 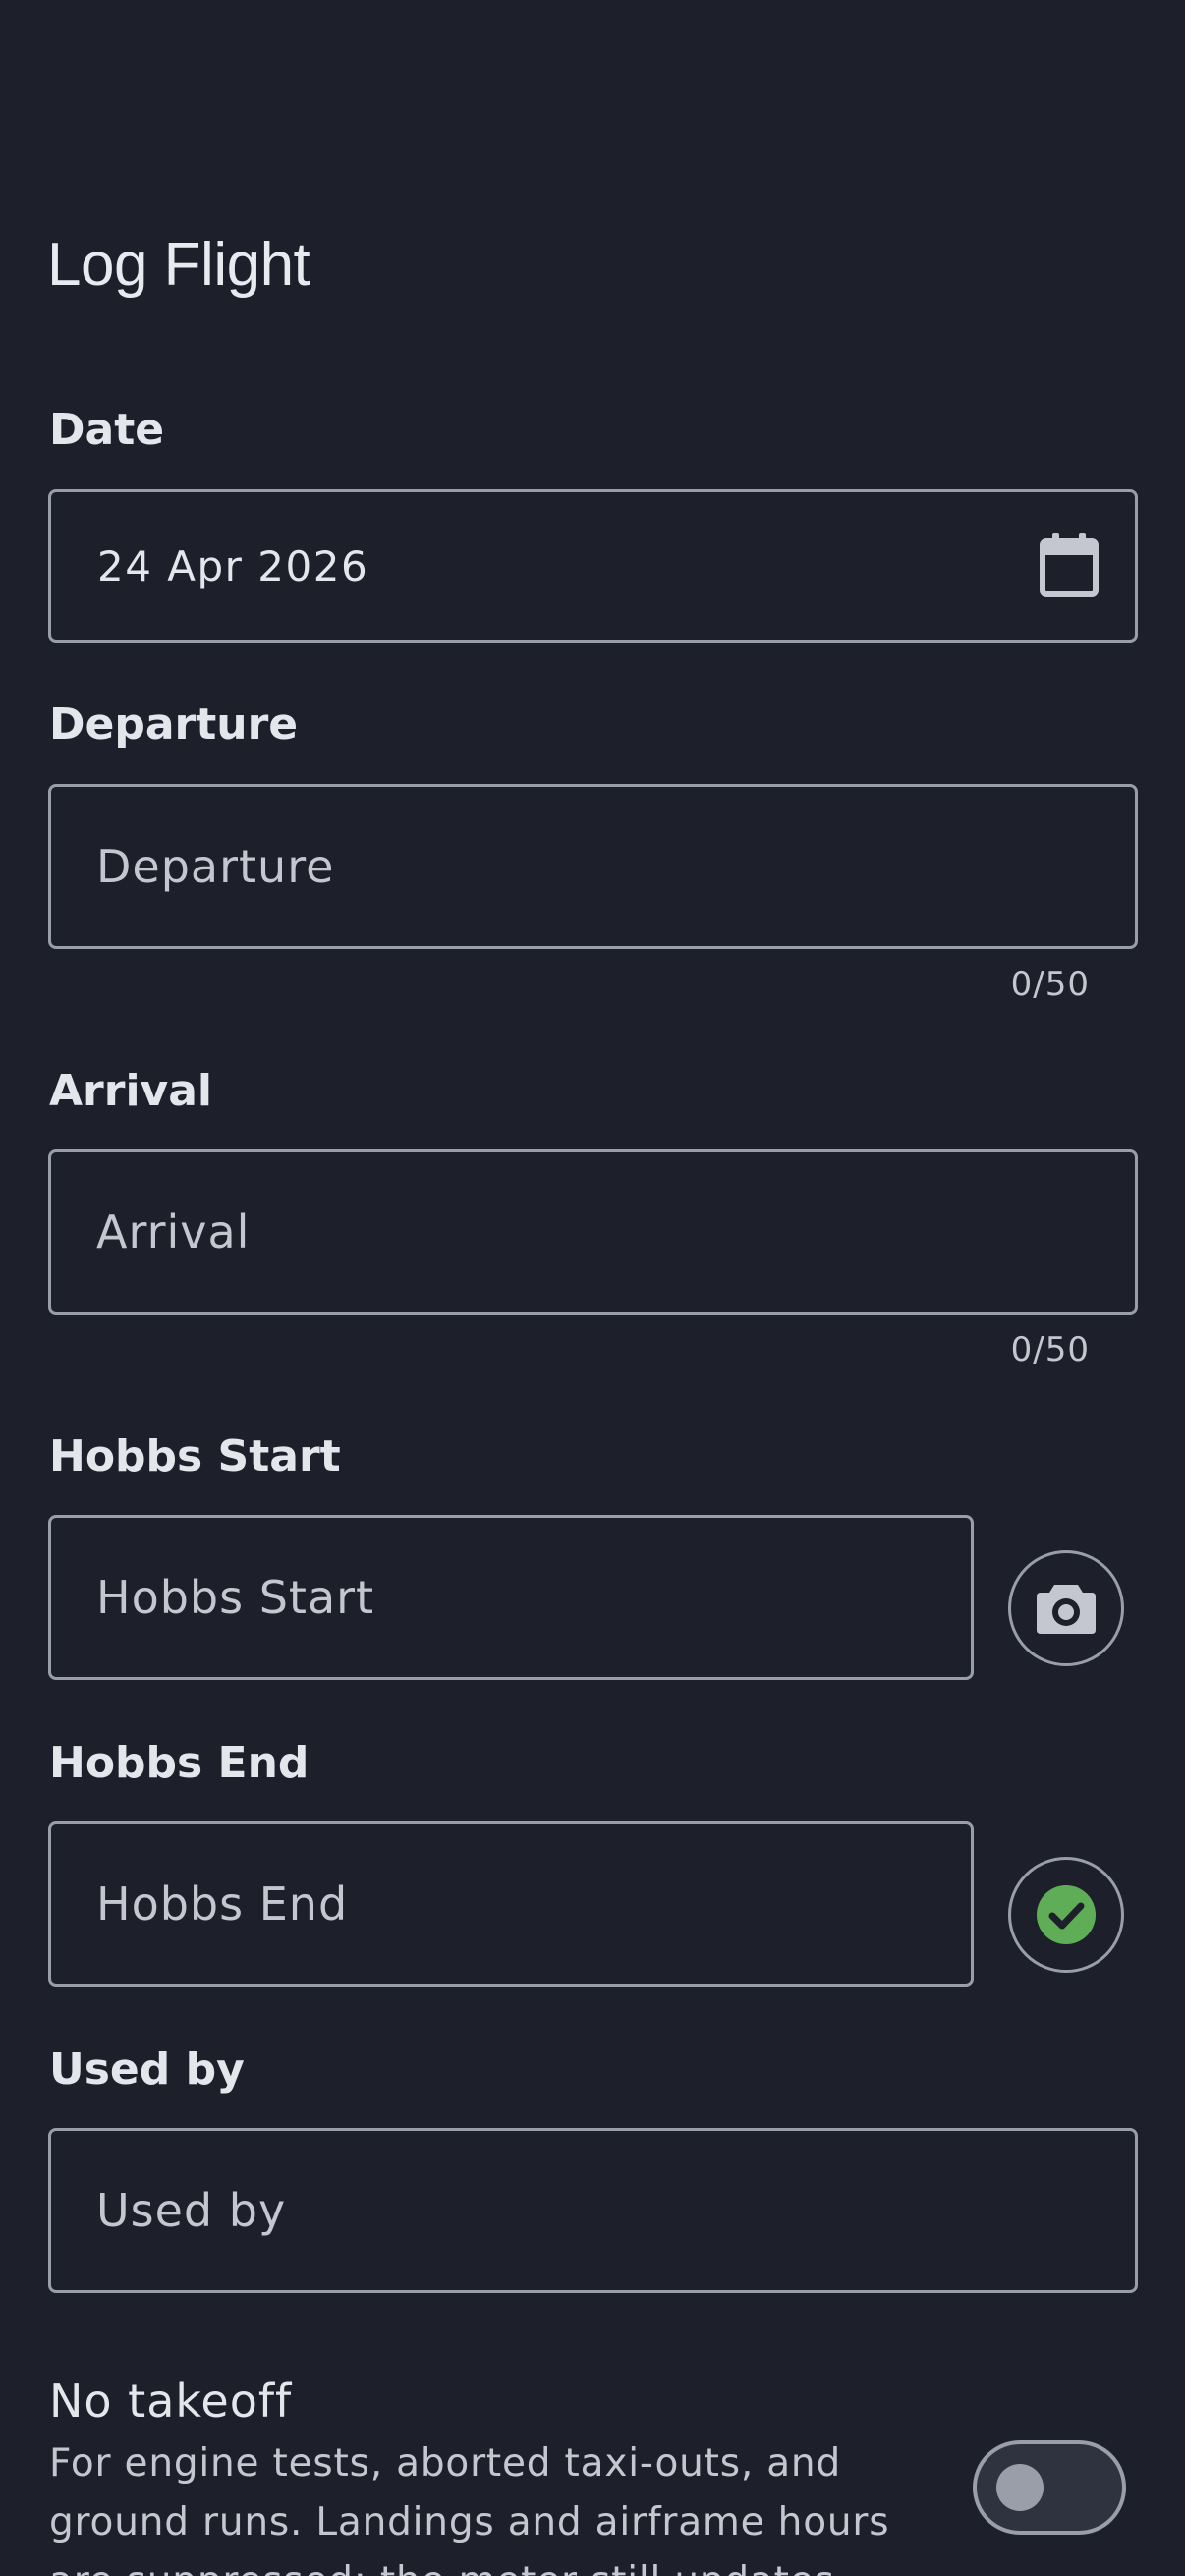 I want to click on date-value: 24 Apr 2026, so click(x=233, y=565).